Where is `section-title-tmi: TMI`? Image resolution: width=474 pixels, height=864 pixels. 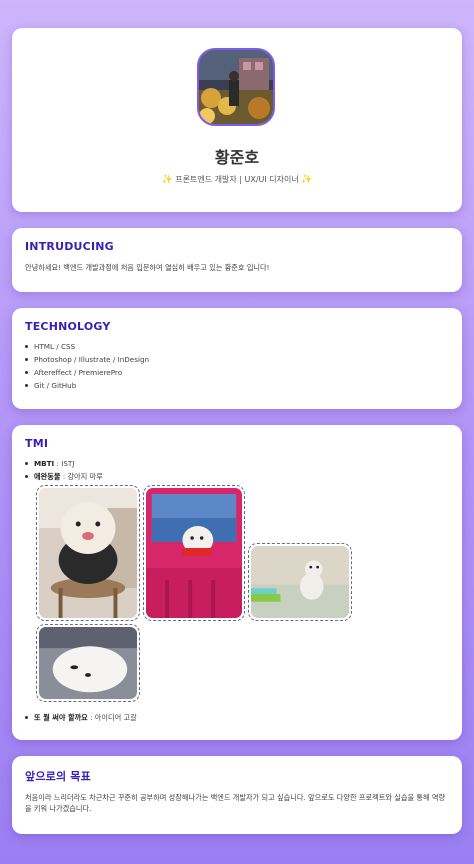 section-title-tmi: TMI is located at coordinates (37, 443).